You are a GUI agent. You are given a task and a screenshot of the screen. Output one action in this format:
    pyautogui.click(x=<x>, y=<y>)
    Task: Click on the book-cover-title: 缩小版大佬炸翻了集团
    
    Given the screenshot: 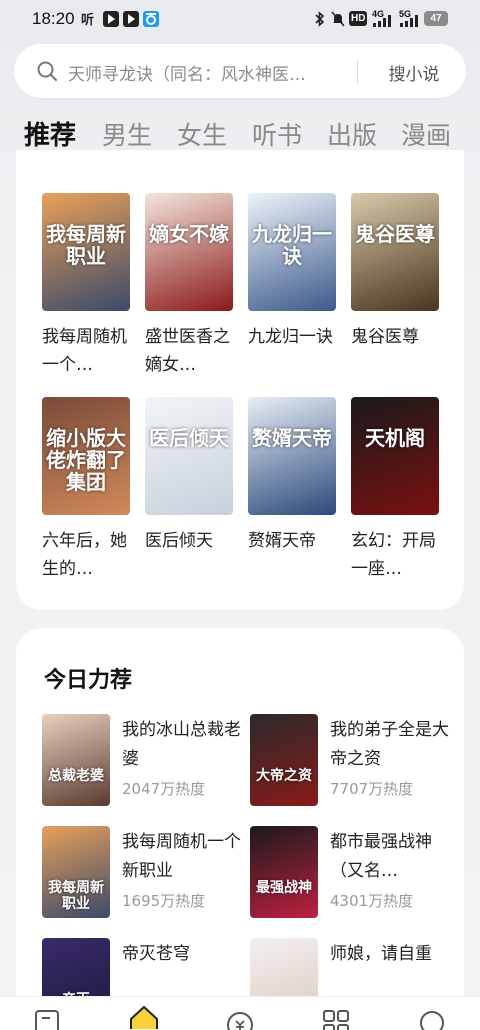 What is the action you would take?
    pyautogui.click(x=86, y=460)
    